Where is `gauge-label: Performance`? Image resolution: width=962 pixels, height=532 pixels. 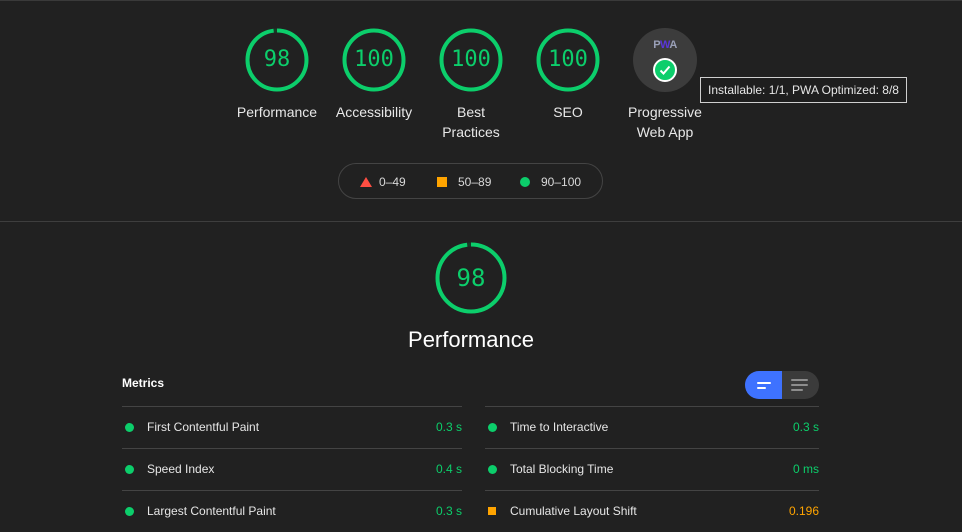 gauge-label: Performance is located at coordinates (277, 112).